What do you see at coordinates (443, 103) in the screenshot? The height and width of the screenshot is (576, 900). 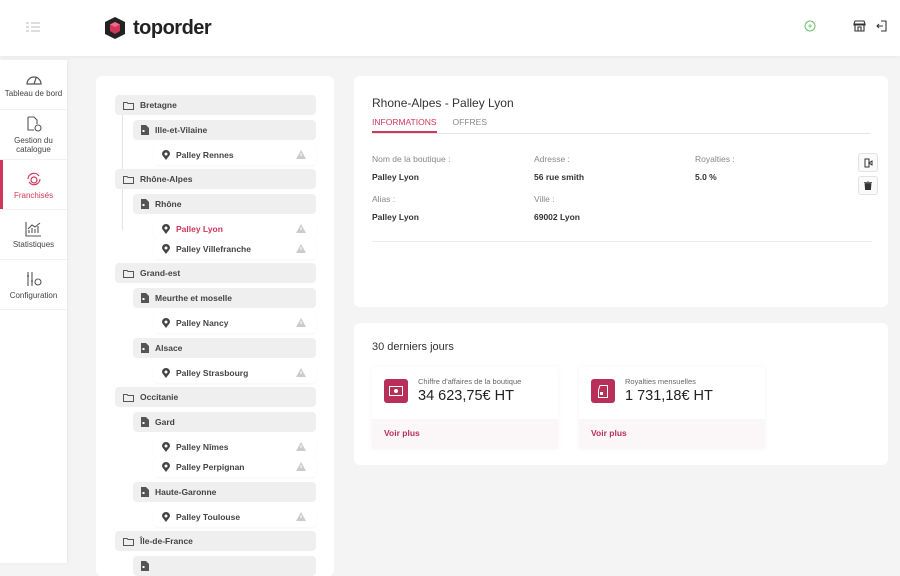 I see `store-title: Rhone-Alpes - Palley Lyon` at bounding box center [443, 103].